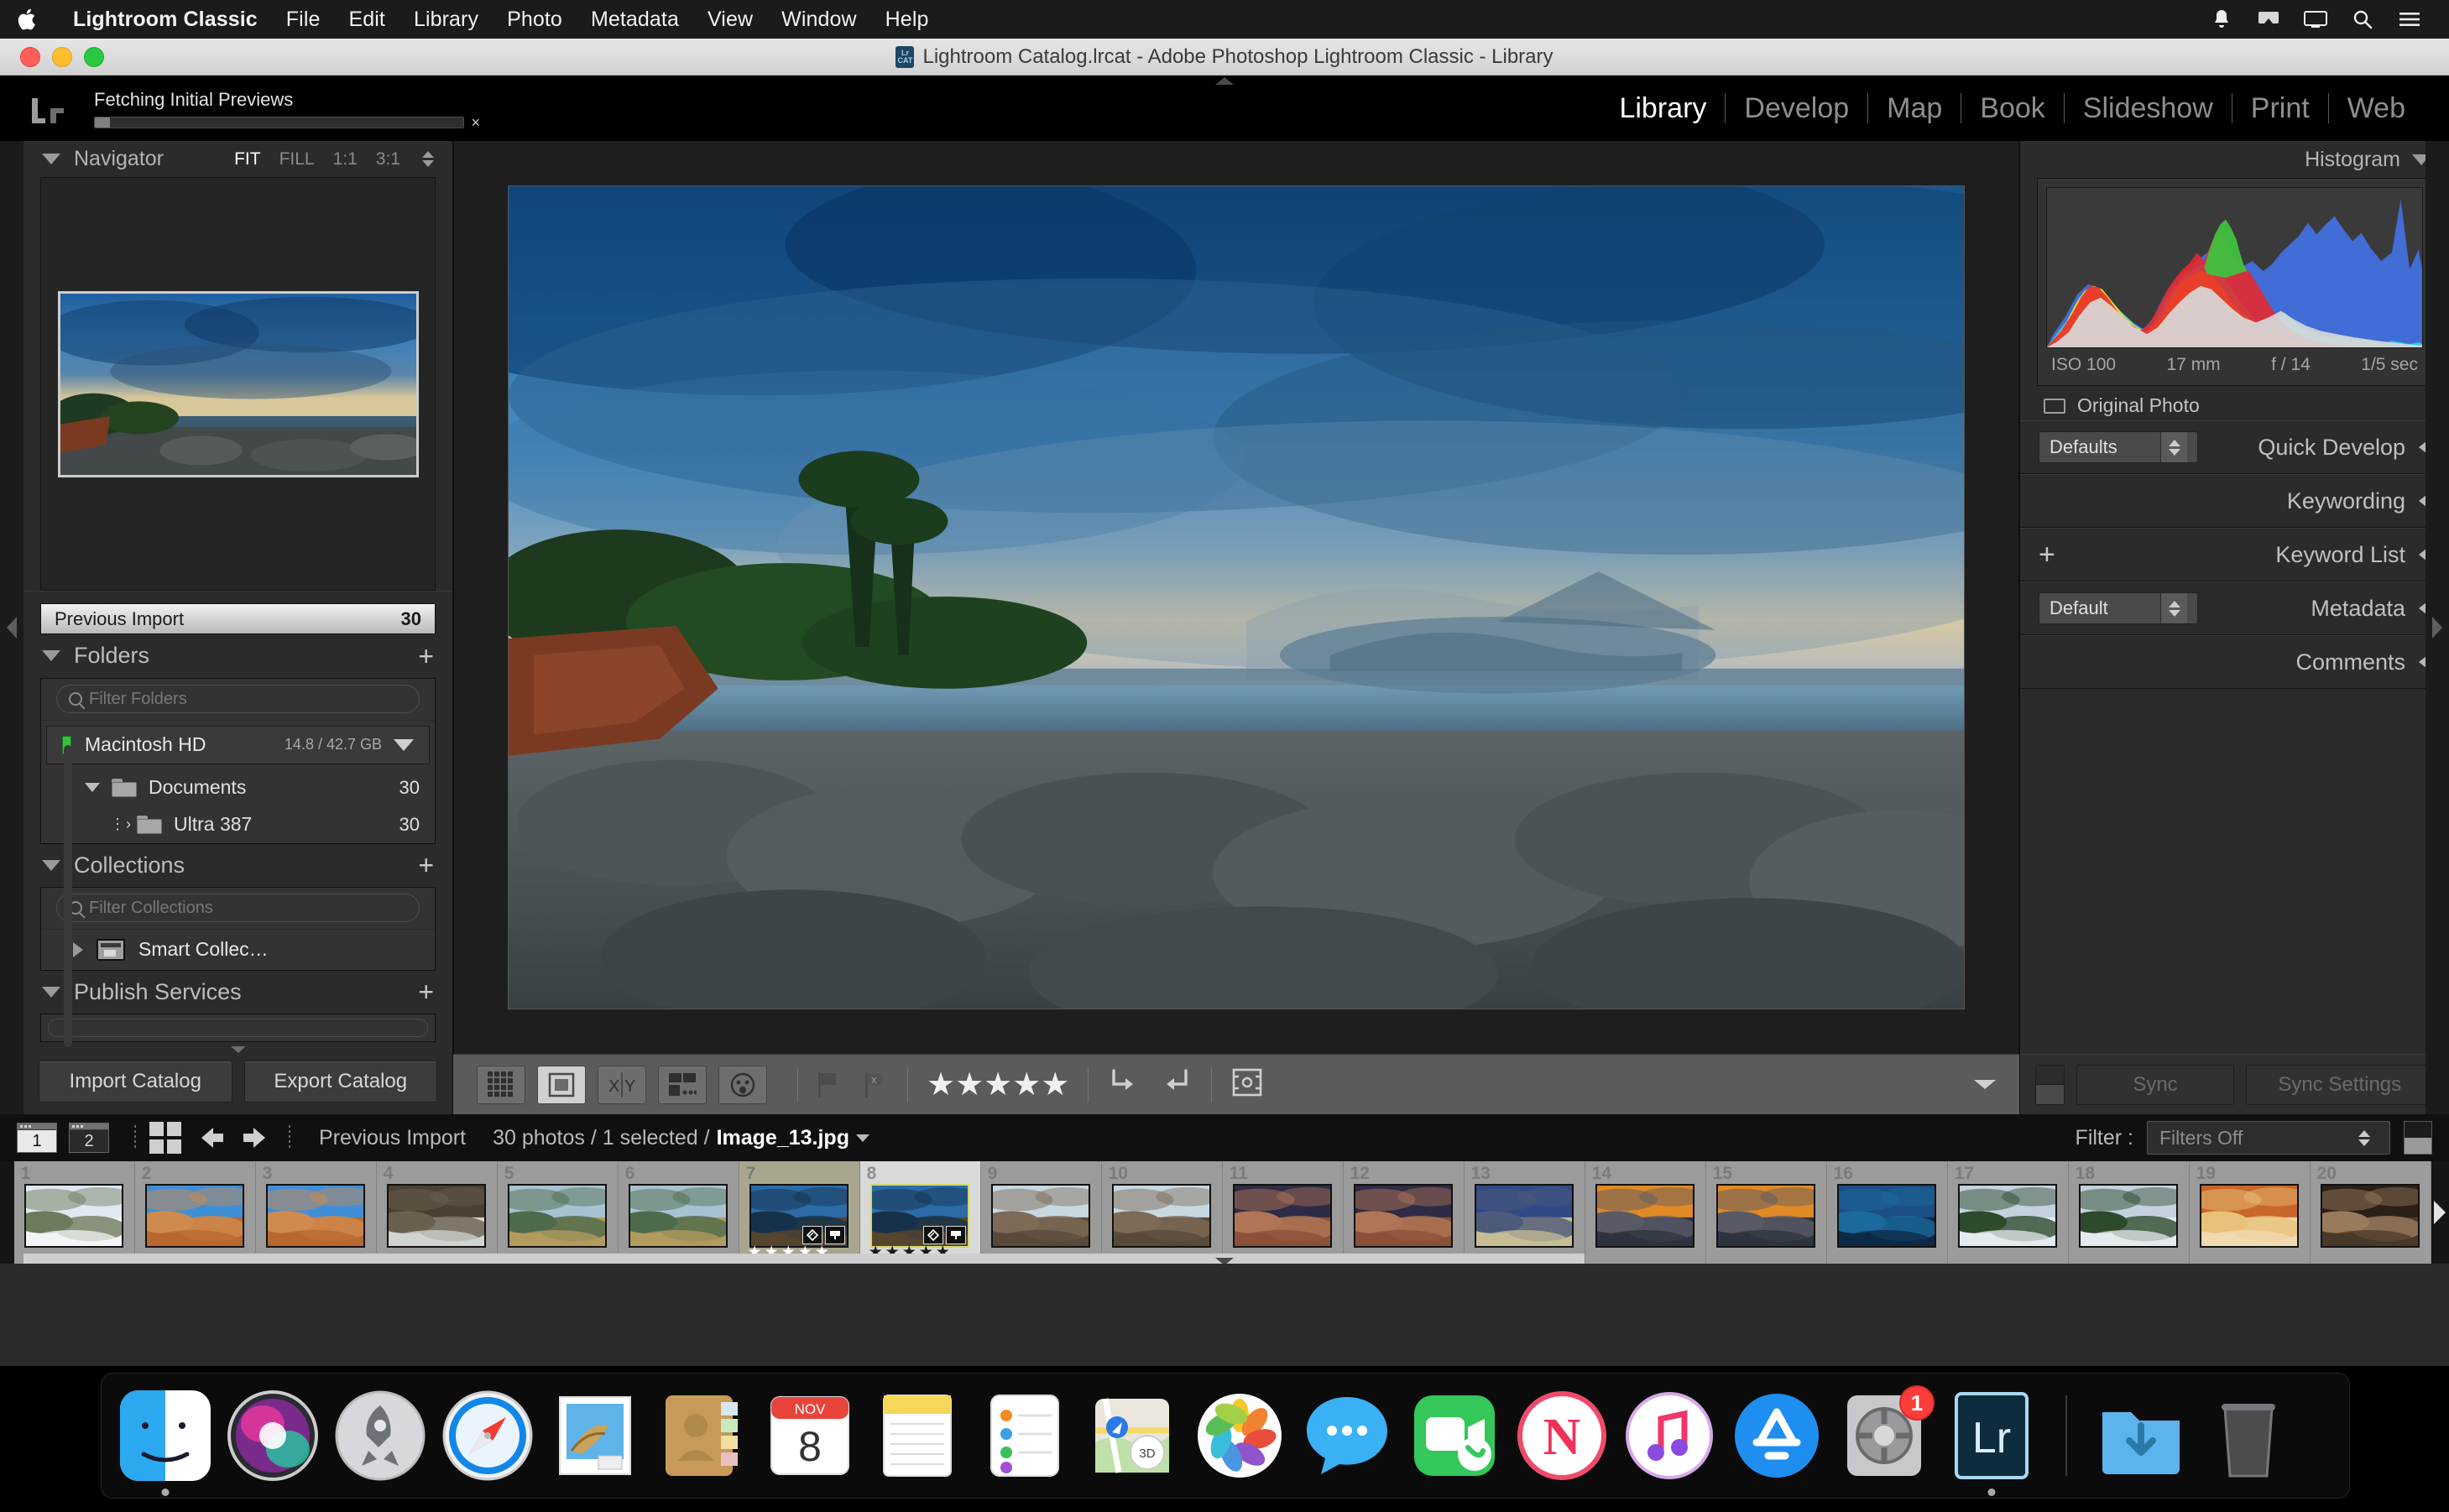  What do you see at coordinates (2376, 109) in the screenshot?
I see `module-web: Web` at bounding box center [2376, 109].